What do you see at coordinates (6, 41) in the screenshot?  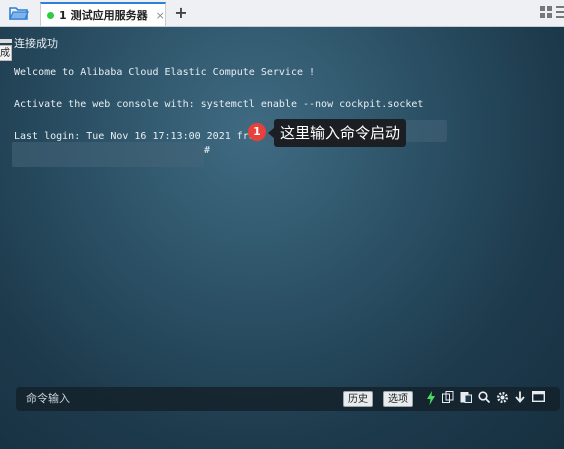 I see `side-tag-bar` at bounding box center [6, 41].